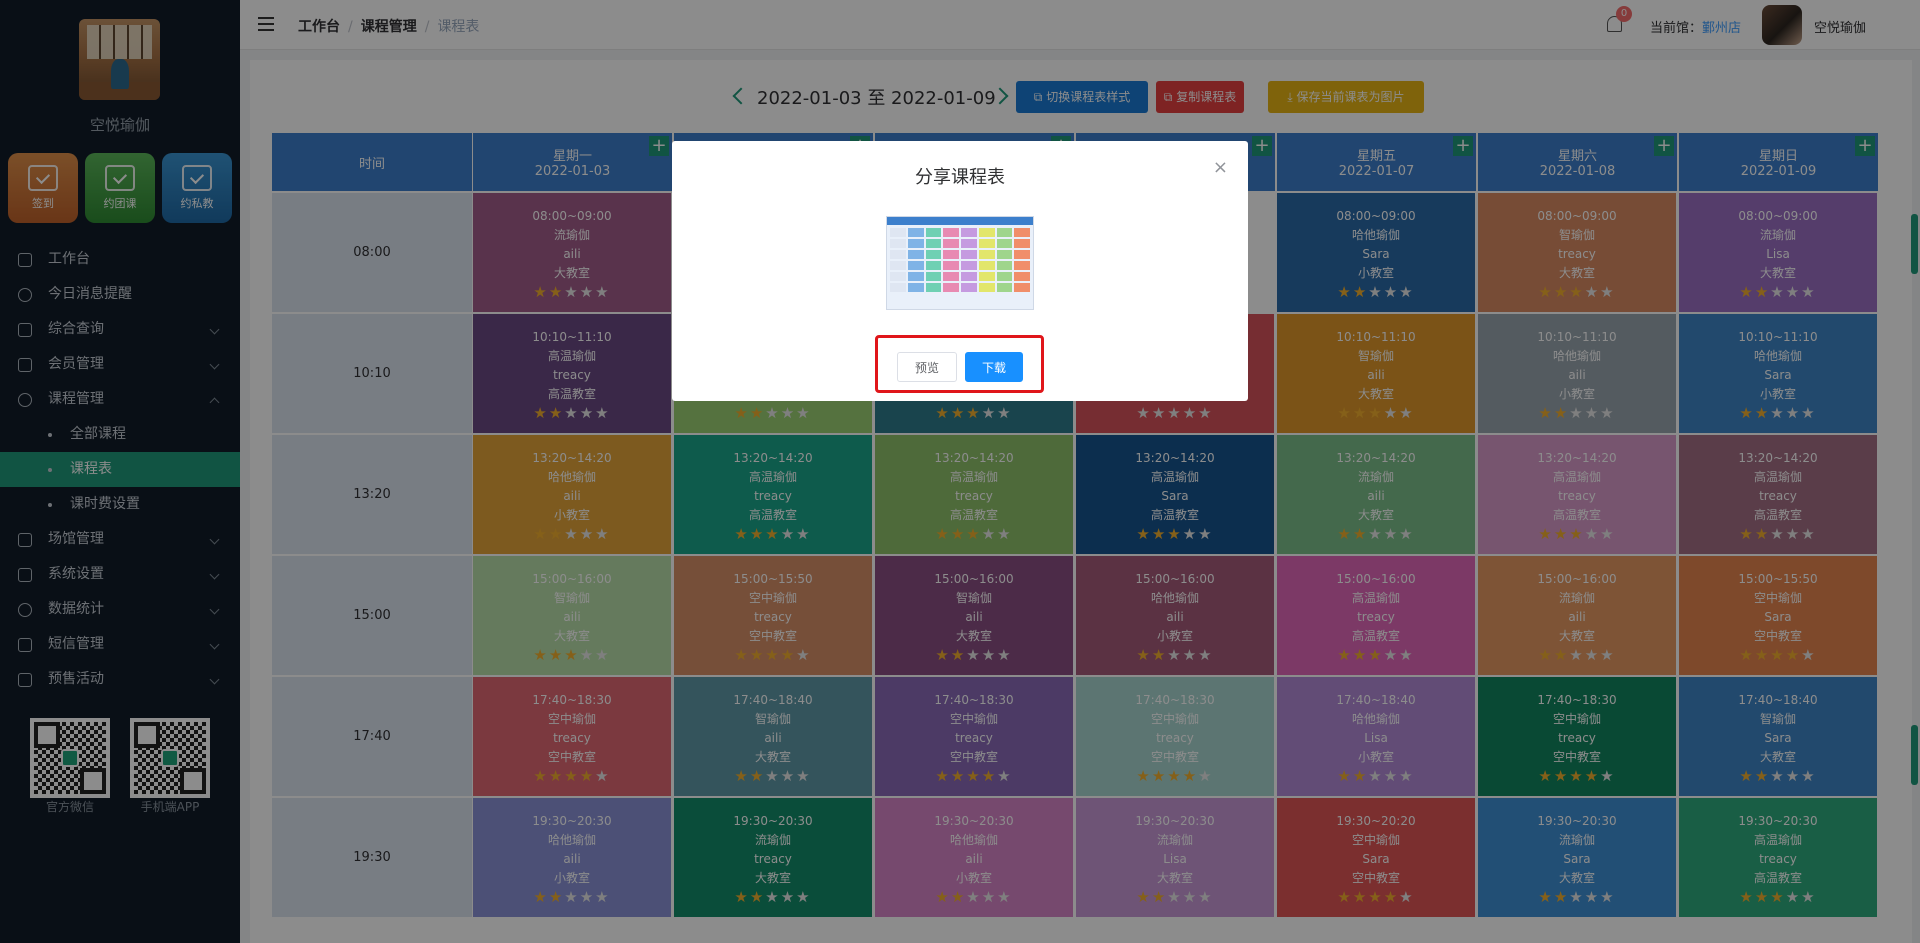  What do you see at coordinates (927, 367) in the screenshot?
I see `preview-button: 预览` at bounding box center [927, 367].